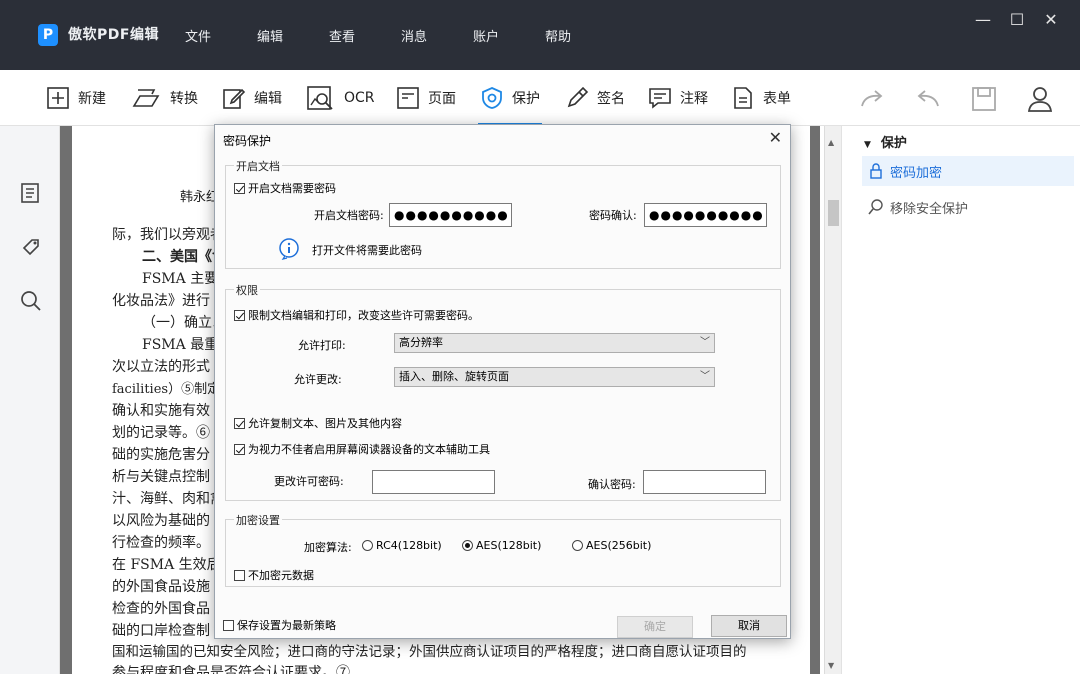 This screenshot has width=1080, height=674. Describe the element at coordinates (554, 343) in the screenshot. I see `allow-print-select: 高分辨率 ﹀` at that location.